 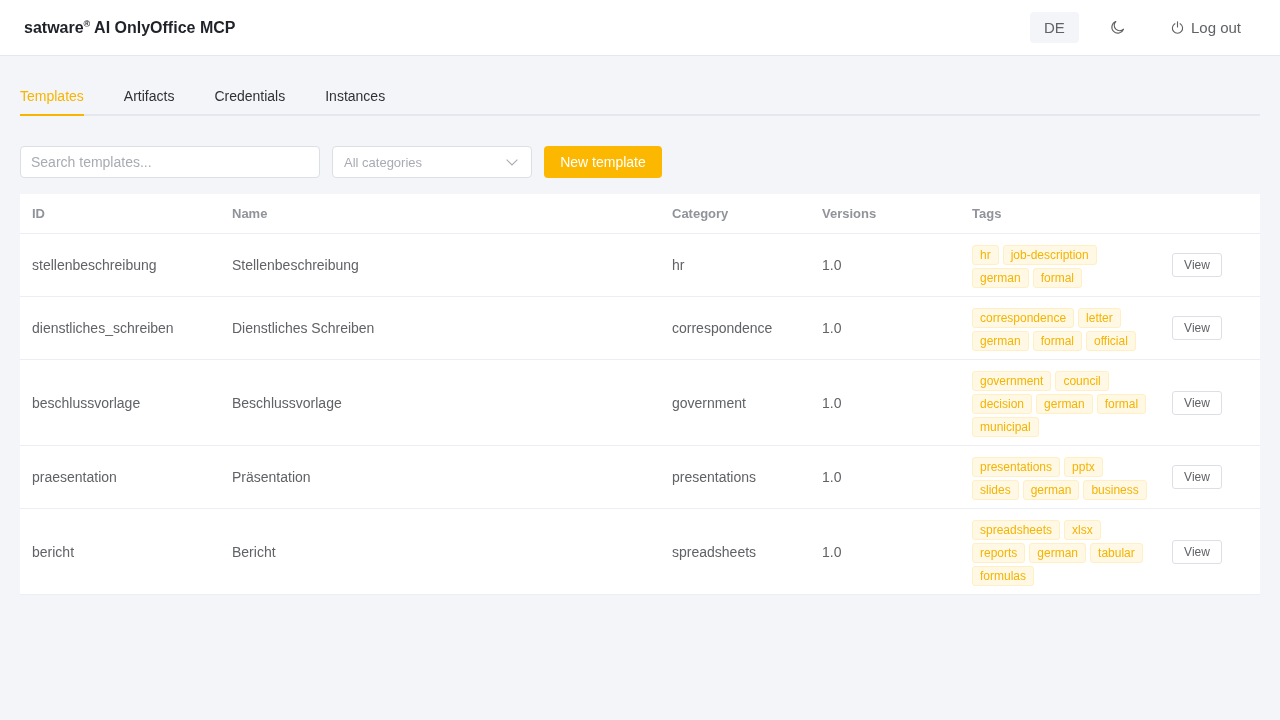 What do you see at coordinates (1083, 467) in the screenshot?
I see `tag: pptx` at bounding box center [1083, 467].